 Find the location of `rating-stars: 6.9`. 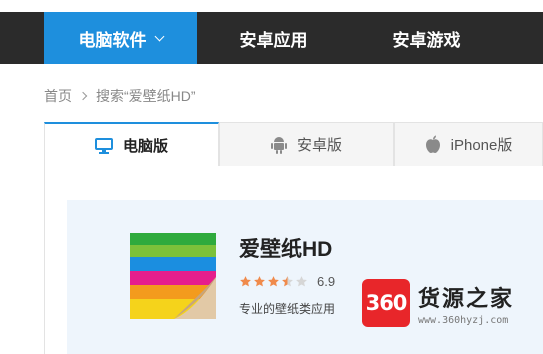

rating-stars: 6.9 is located at coordinates (287, 281).